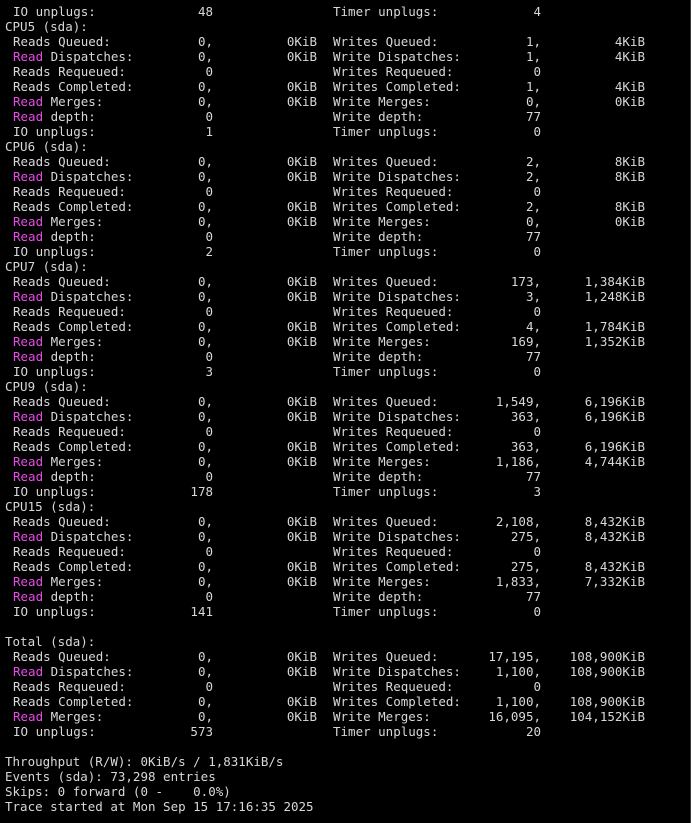  I want to click on cpu-header: CPU7 (sda):, so click(345, 266).